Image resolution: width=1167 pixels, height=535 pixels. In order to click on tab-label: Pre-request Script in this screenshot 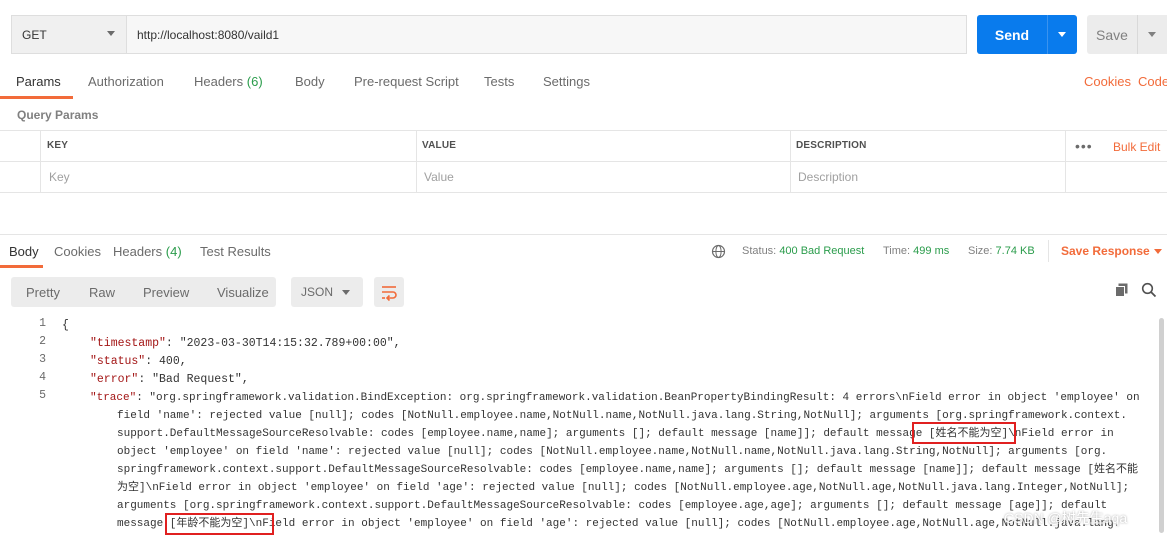, I will do `click(406, 81)`.